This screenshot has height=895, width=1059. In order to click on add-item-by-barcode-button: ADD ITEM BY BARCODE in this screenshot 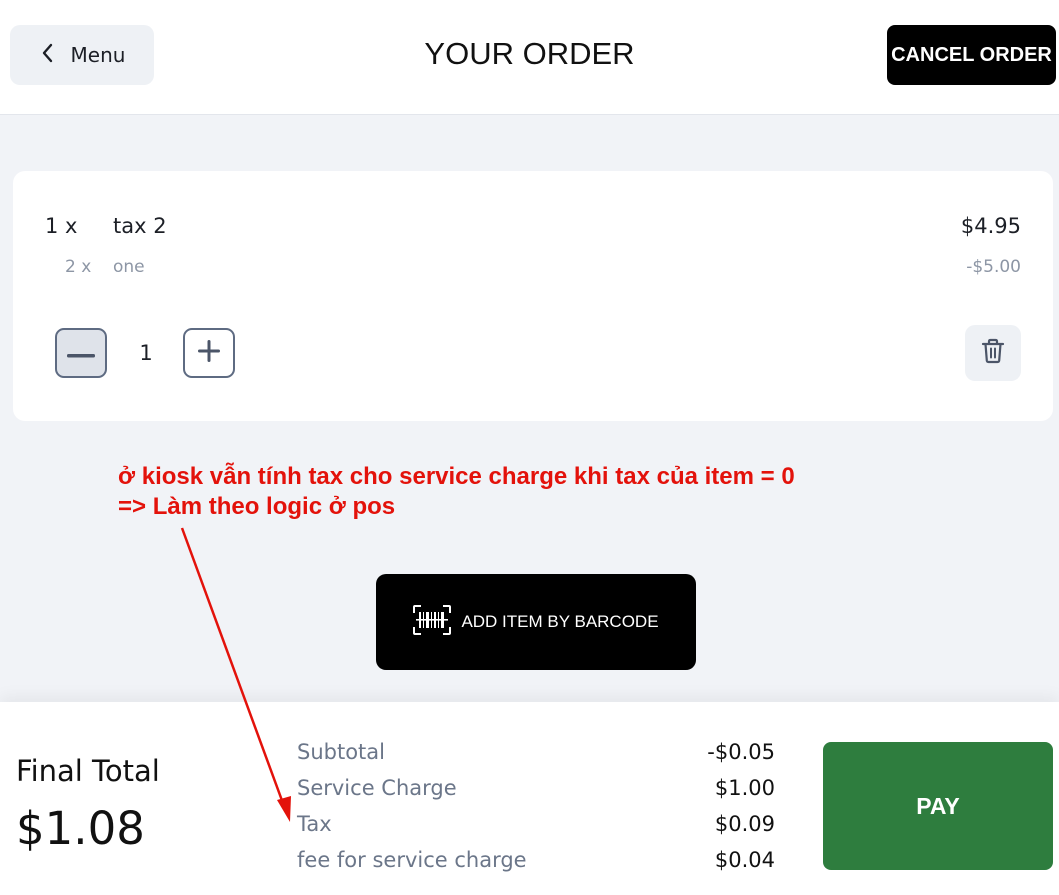, I will do `click(536, 622)`.